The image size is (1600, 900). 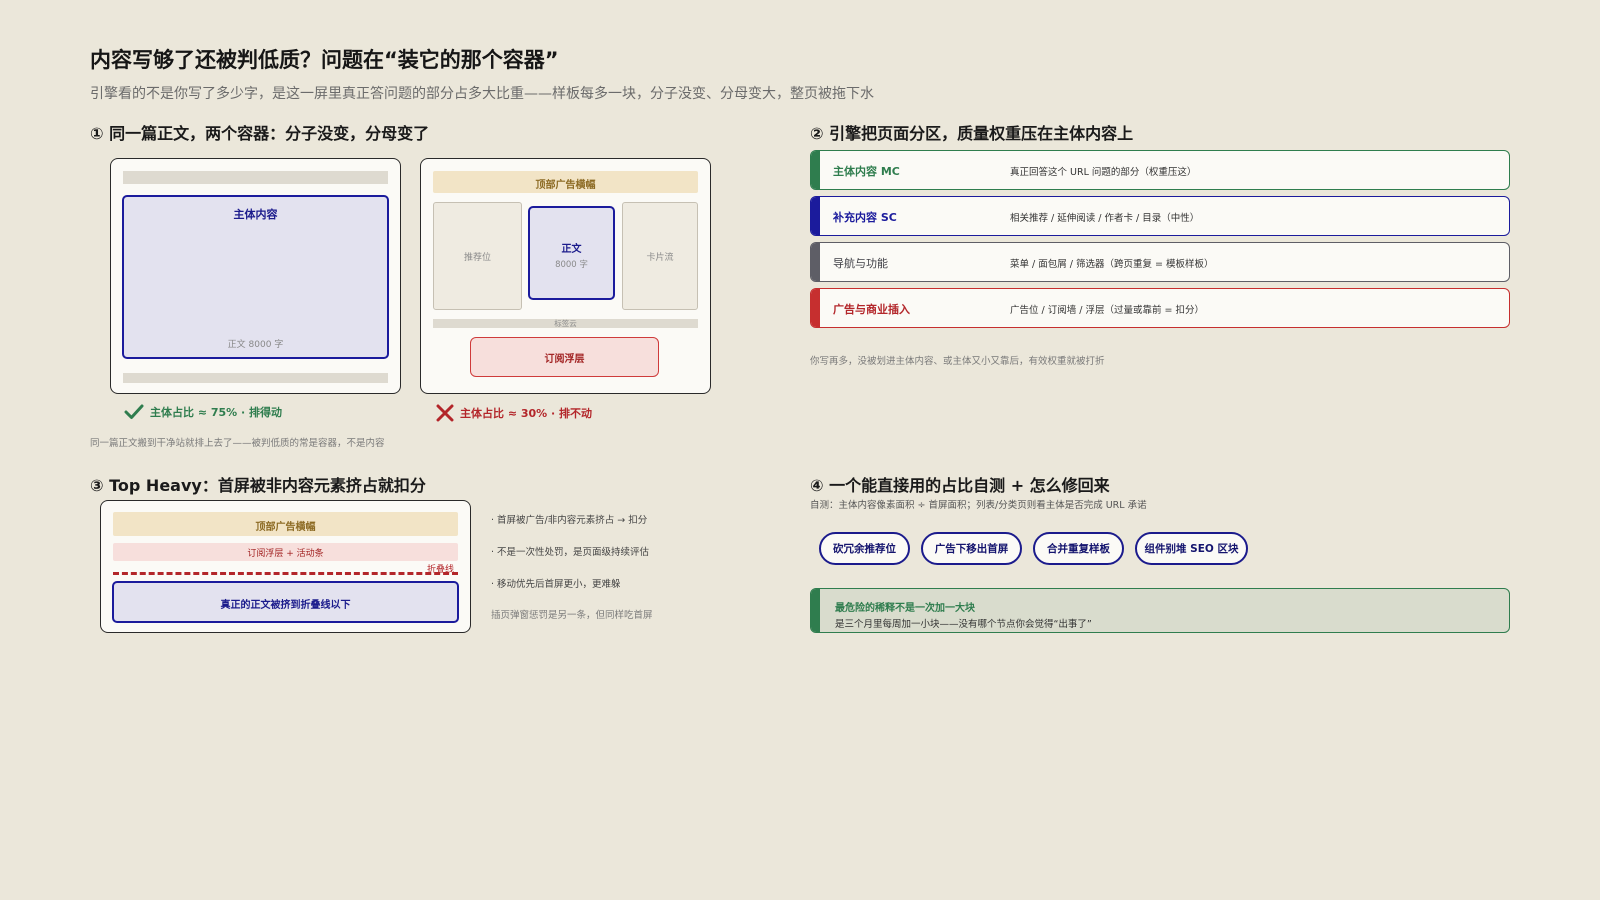 I want to click on main-content-label: 主体内容, so click(x=255, y=214).